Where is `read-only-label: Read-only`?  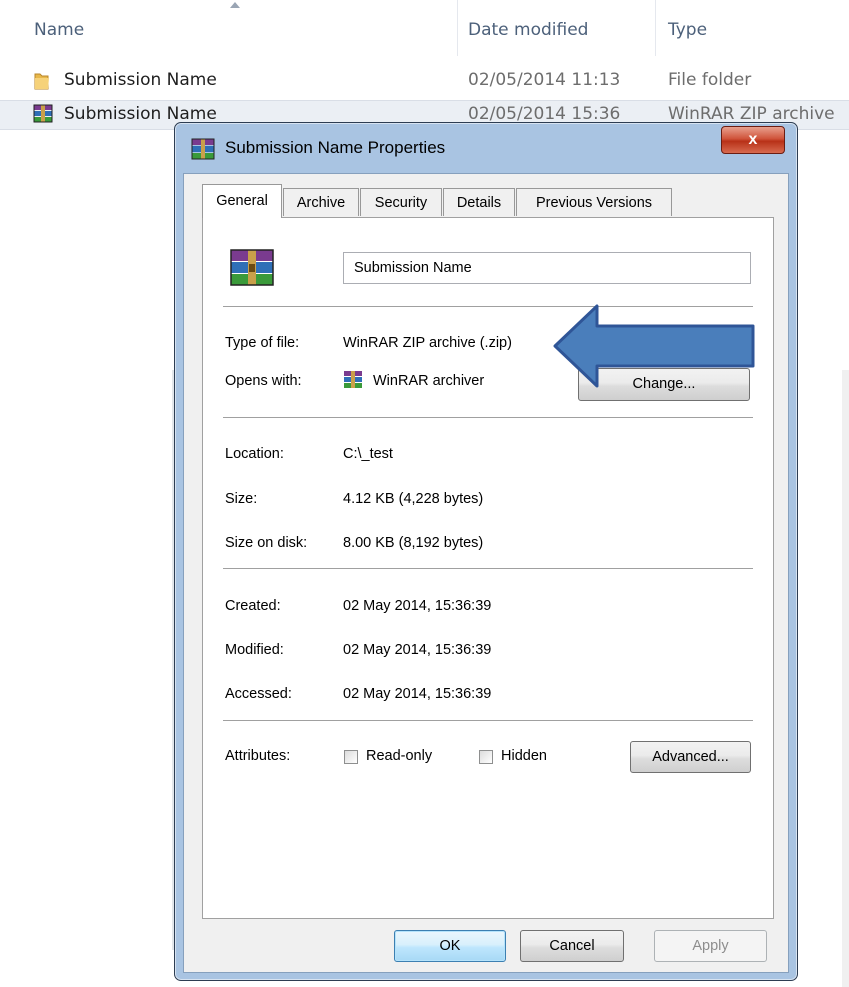 read-only-label: Read-only is located at coordinates (399, 756).